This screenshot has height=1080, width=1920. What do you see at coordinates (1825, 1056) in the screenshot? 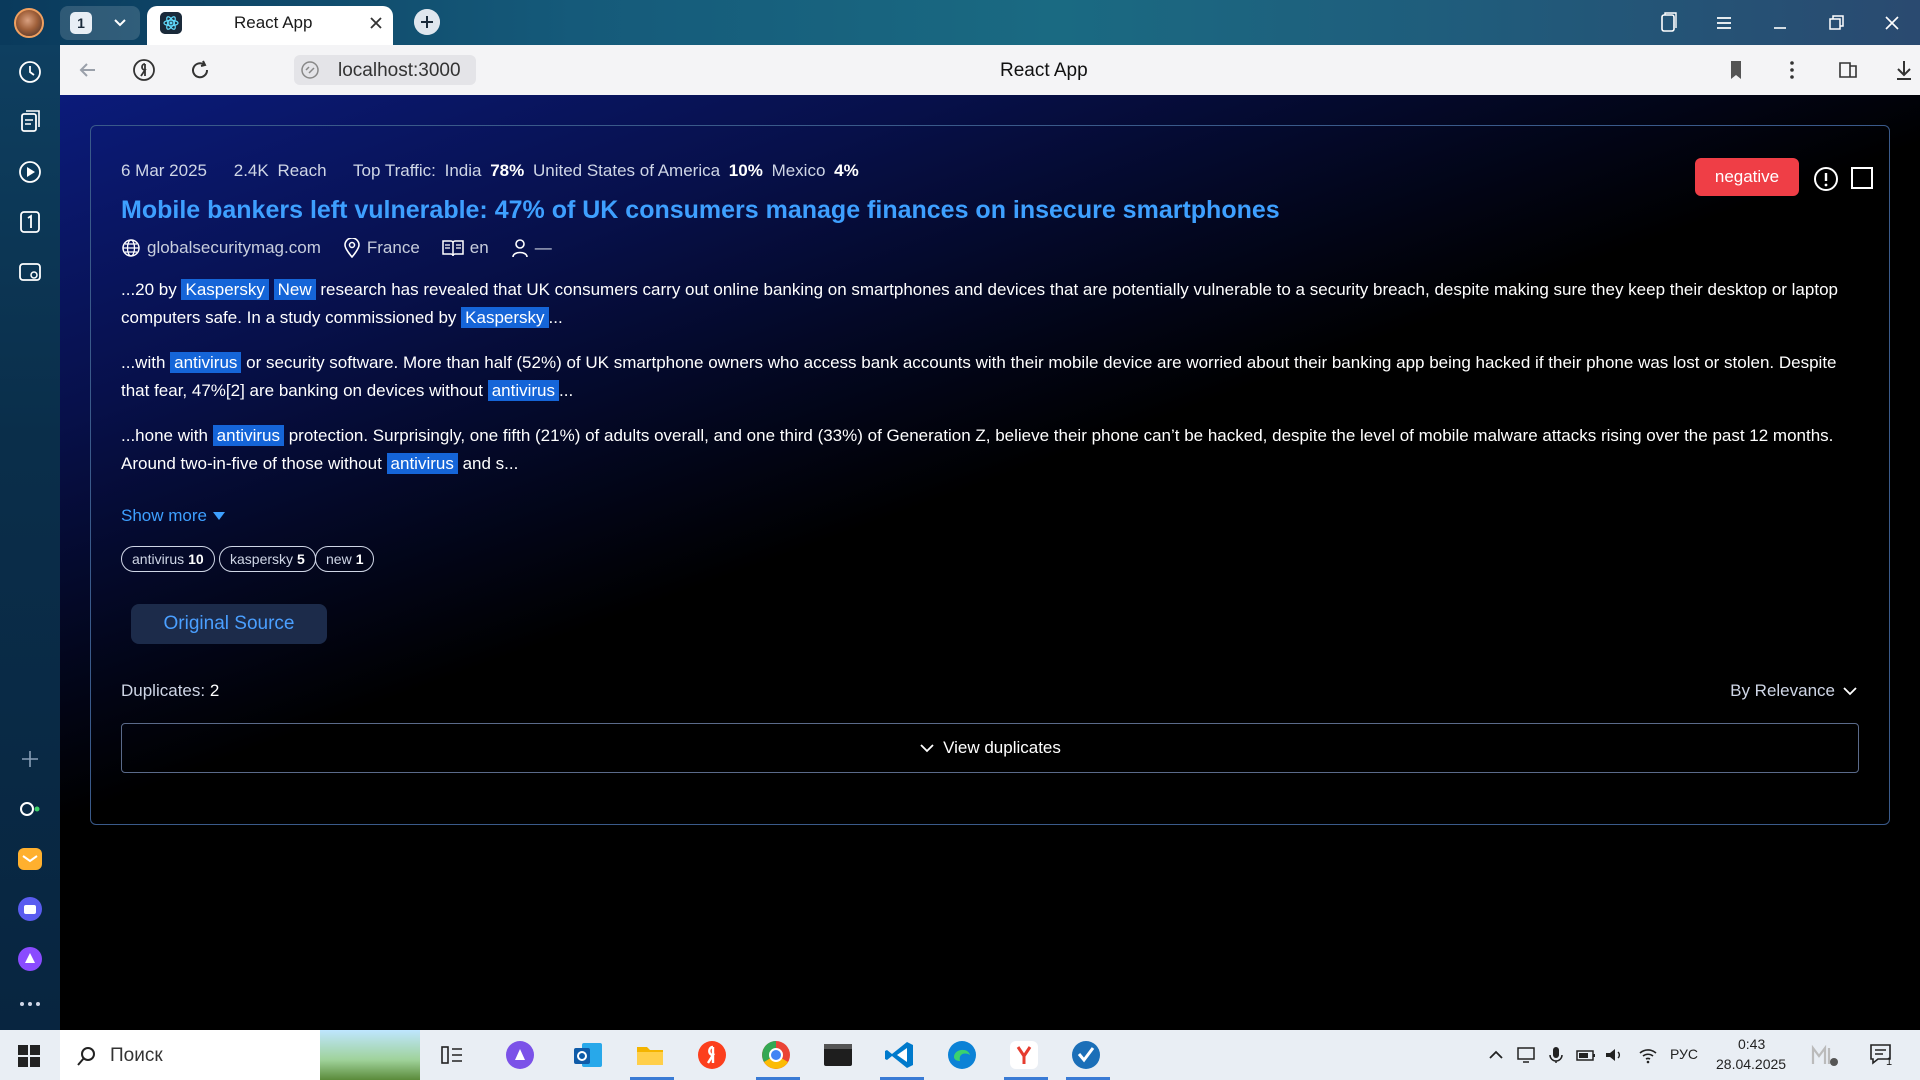
I see `im-app-icon` at bounding box center [1825, 1056].